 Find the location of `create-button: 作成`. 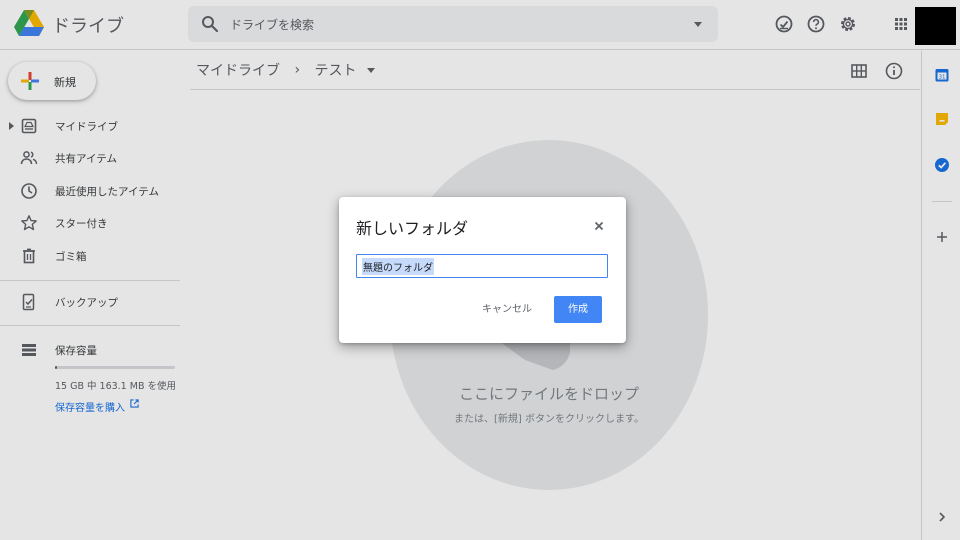

create-button: 作成 is located at coordinates (578, 309).